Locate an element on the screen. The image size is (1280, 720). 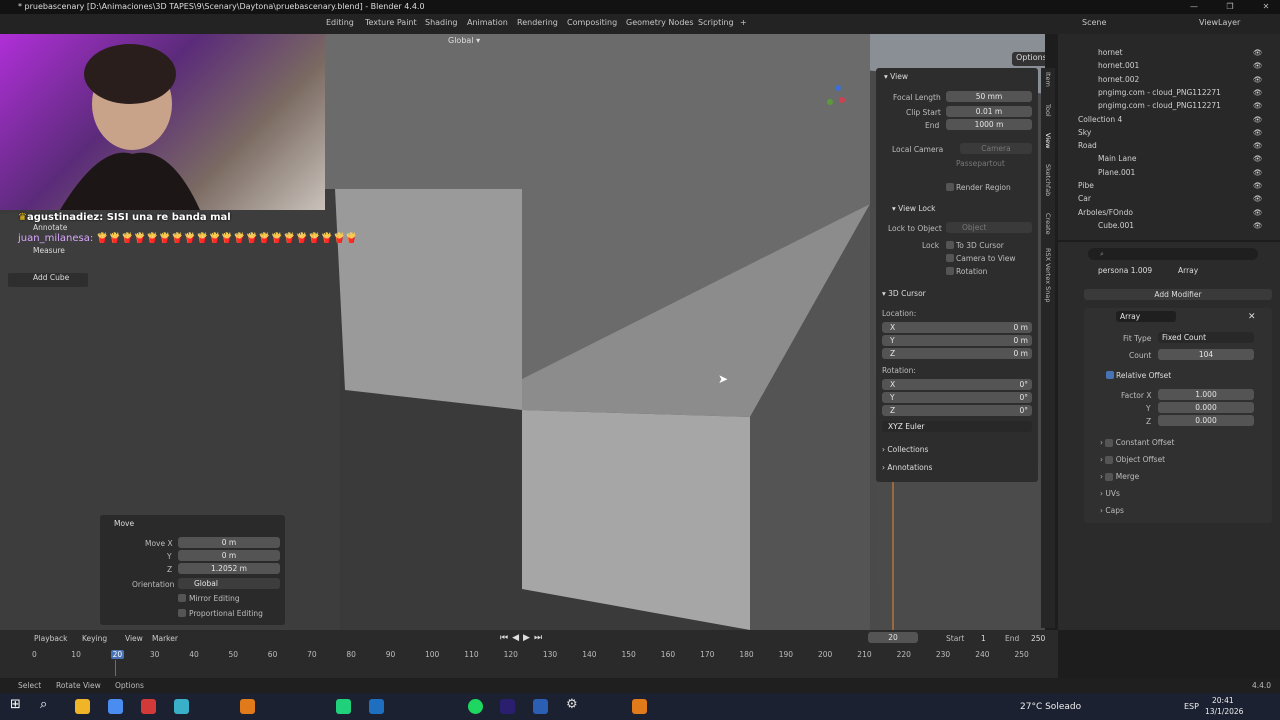
cursor-x-field: X 0 m is located at coordinates (957, 327).